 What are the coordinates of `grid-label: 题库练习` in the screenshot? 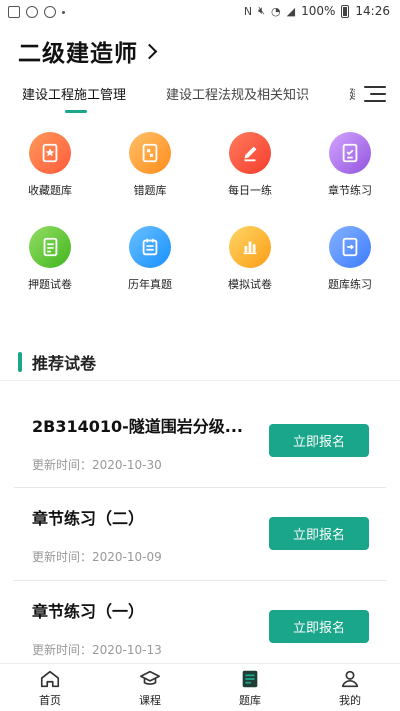 It's located at (350, 284).